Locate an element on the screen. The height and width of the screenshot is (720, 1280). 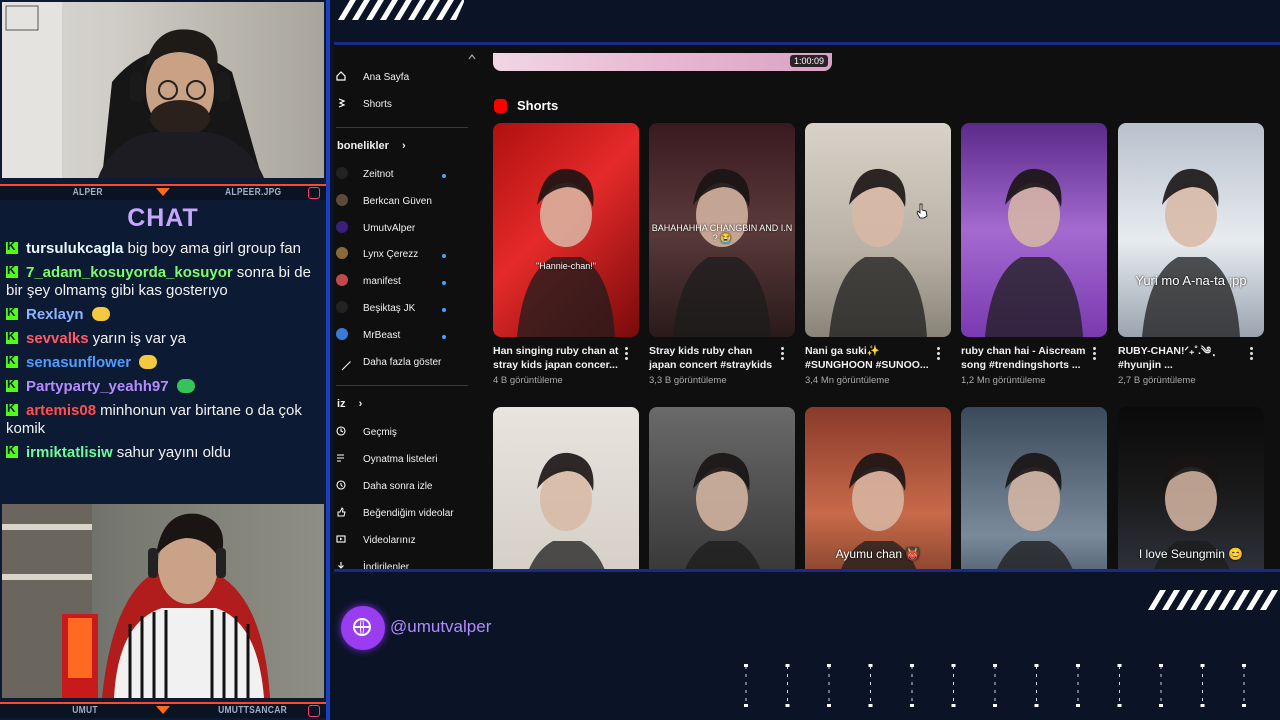
sidebar-item-library: Oynatma listeleri is located at coordinates (401, 461).